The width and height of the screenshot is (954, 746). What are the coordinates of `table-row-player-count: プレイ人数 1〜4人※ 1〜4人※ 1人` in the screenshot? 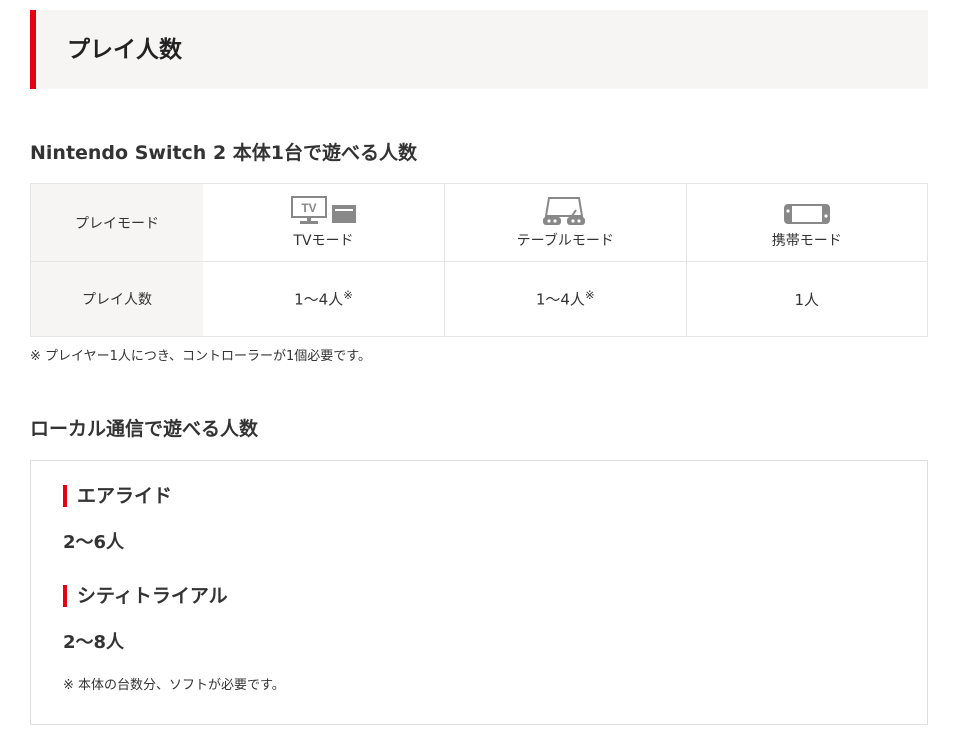 It's located at (479, 299).